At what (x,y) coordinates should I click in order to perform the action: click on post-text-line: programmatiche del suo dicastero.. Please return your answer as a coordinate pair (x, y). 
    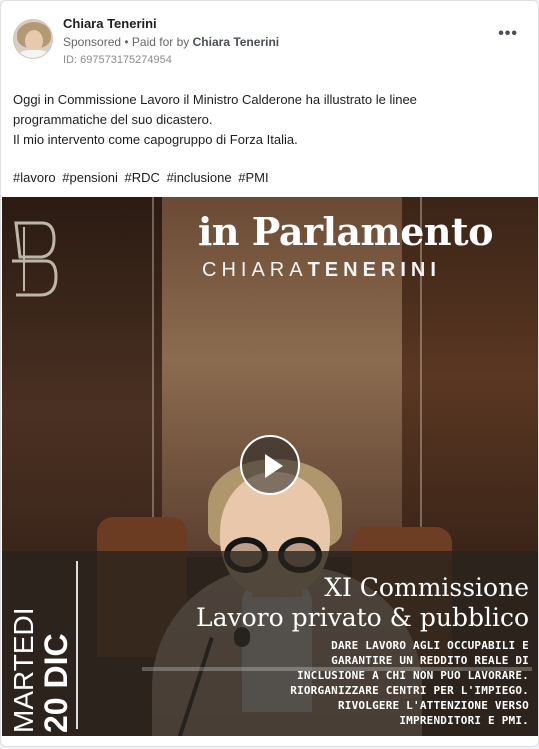
    Looking at the image, I should click on (113, 119).